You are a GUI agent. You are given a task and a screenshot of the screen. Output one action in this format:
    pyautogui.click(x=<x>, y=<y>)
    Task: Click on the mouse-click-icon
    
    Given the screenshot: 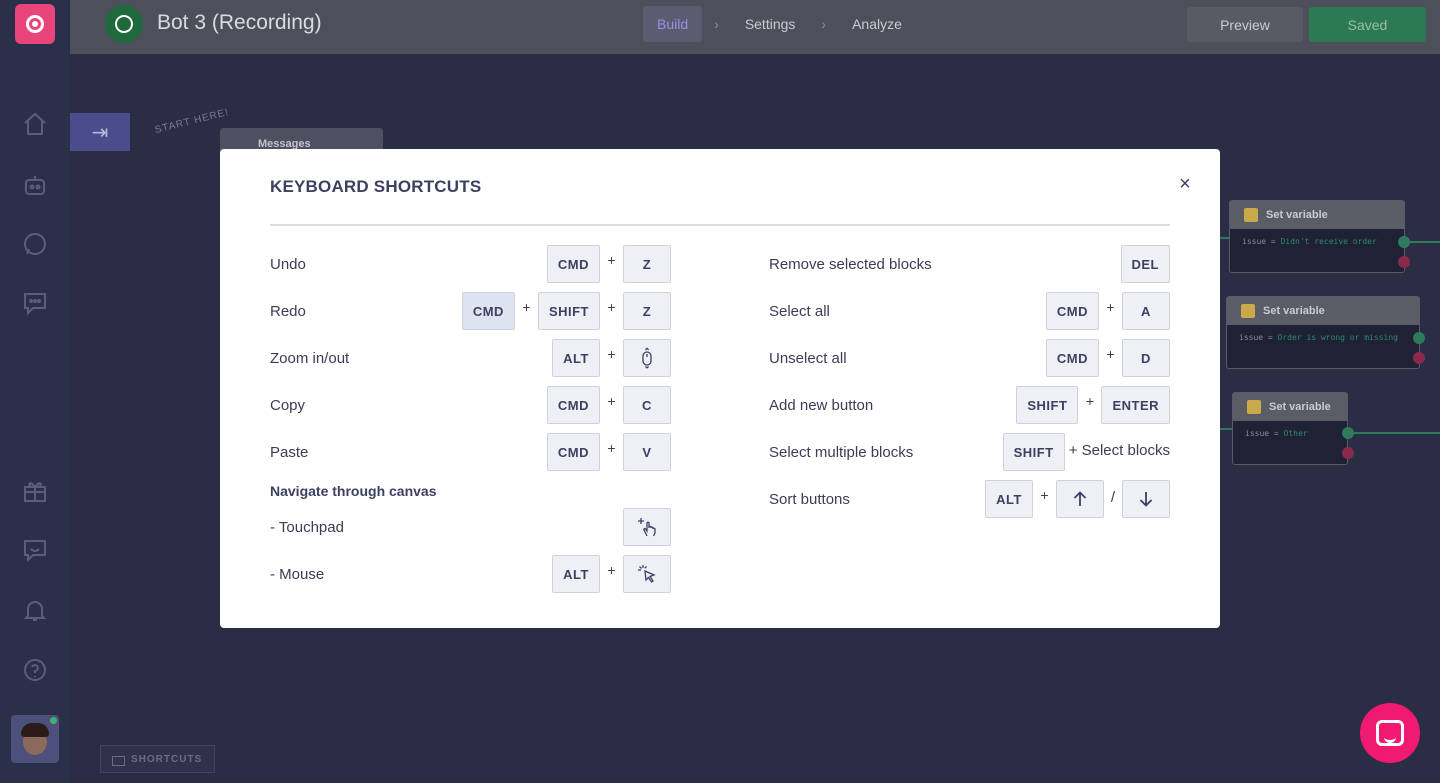 What is the action you would take?
    pyautogui.click(x=647, y=574)
    